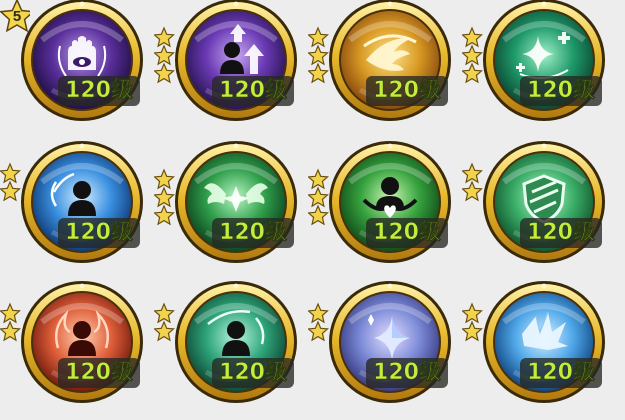 The image size is (625, 420). Describe the element at coordinates (17, 16) in the screenshot. I see `star-count: 5` at that location.